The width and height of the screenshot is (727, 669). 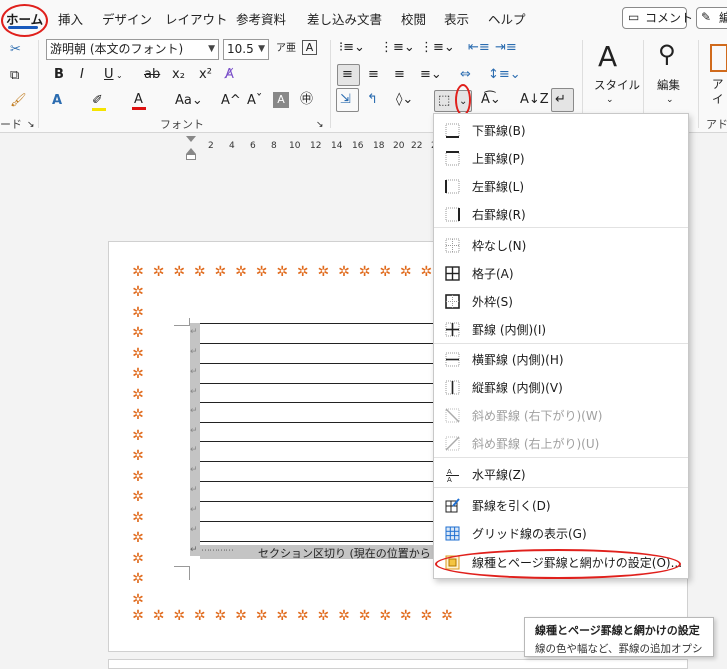 I want to click on tab-review: 校閲, so click(x=413, y=18).